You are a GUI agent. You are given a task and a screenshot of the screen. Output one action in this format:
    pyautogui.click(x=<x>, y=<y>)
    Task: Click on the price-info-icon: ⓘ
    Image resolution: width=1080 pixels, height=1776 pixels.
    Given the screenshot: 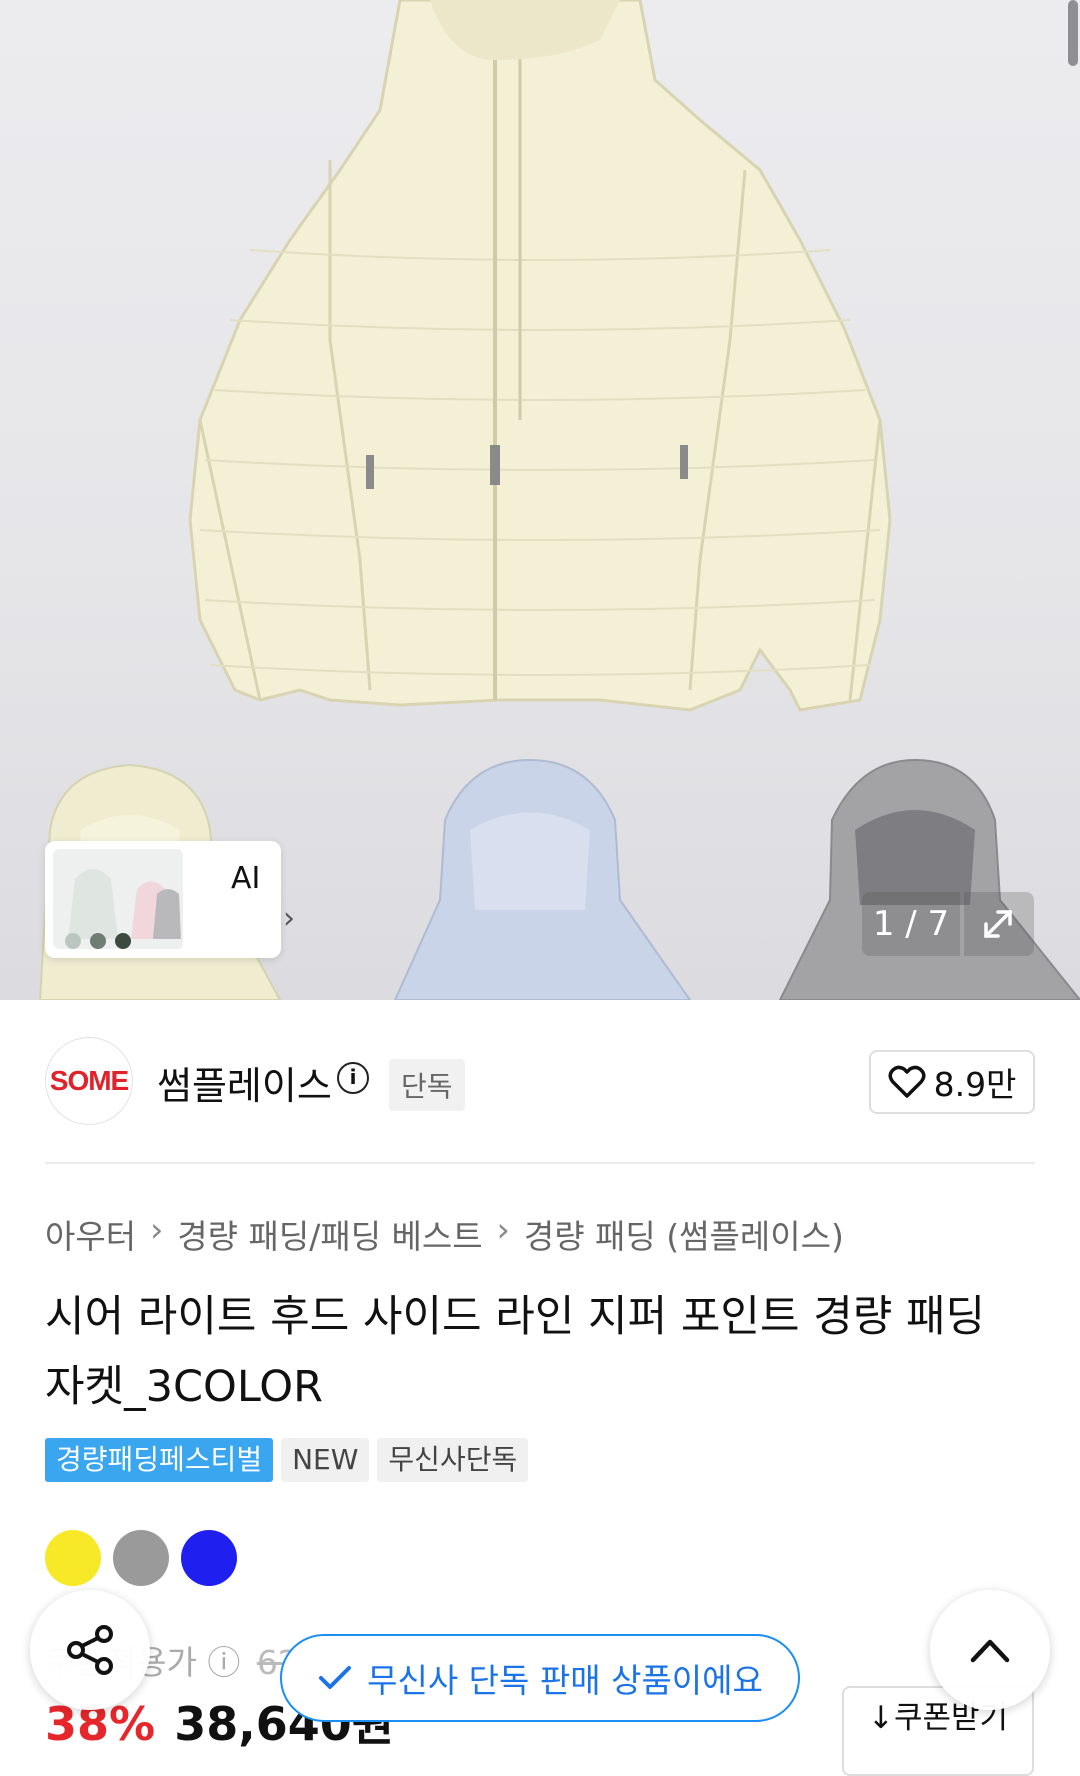 What is the action you would take?
    pyautogui.click(x=223, y=1662)
    